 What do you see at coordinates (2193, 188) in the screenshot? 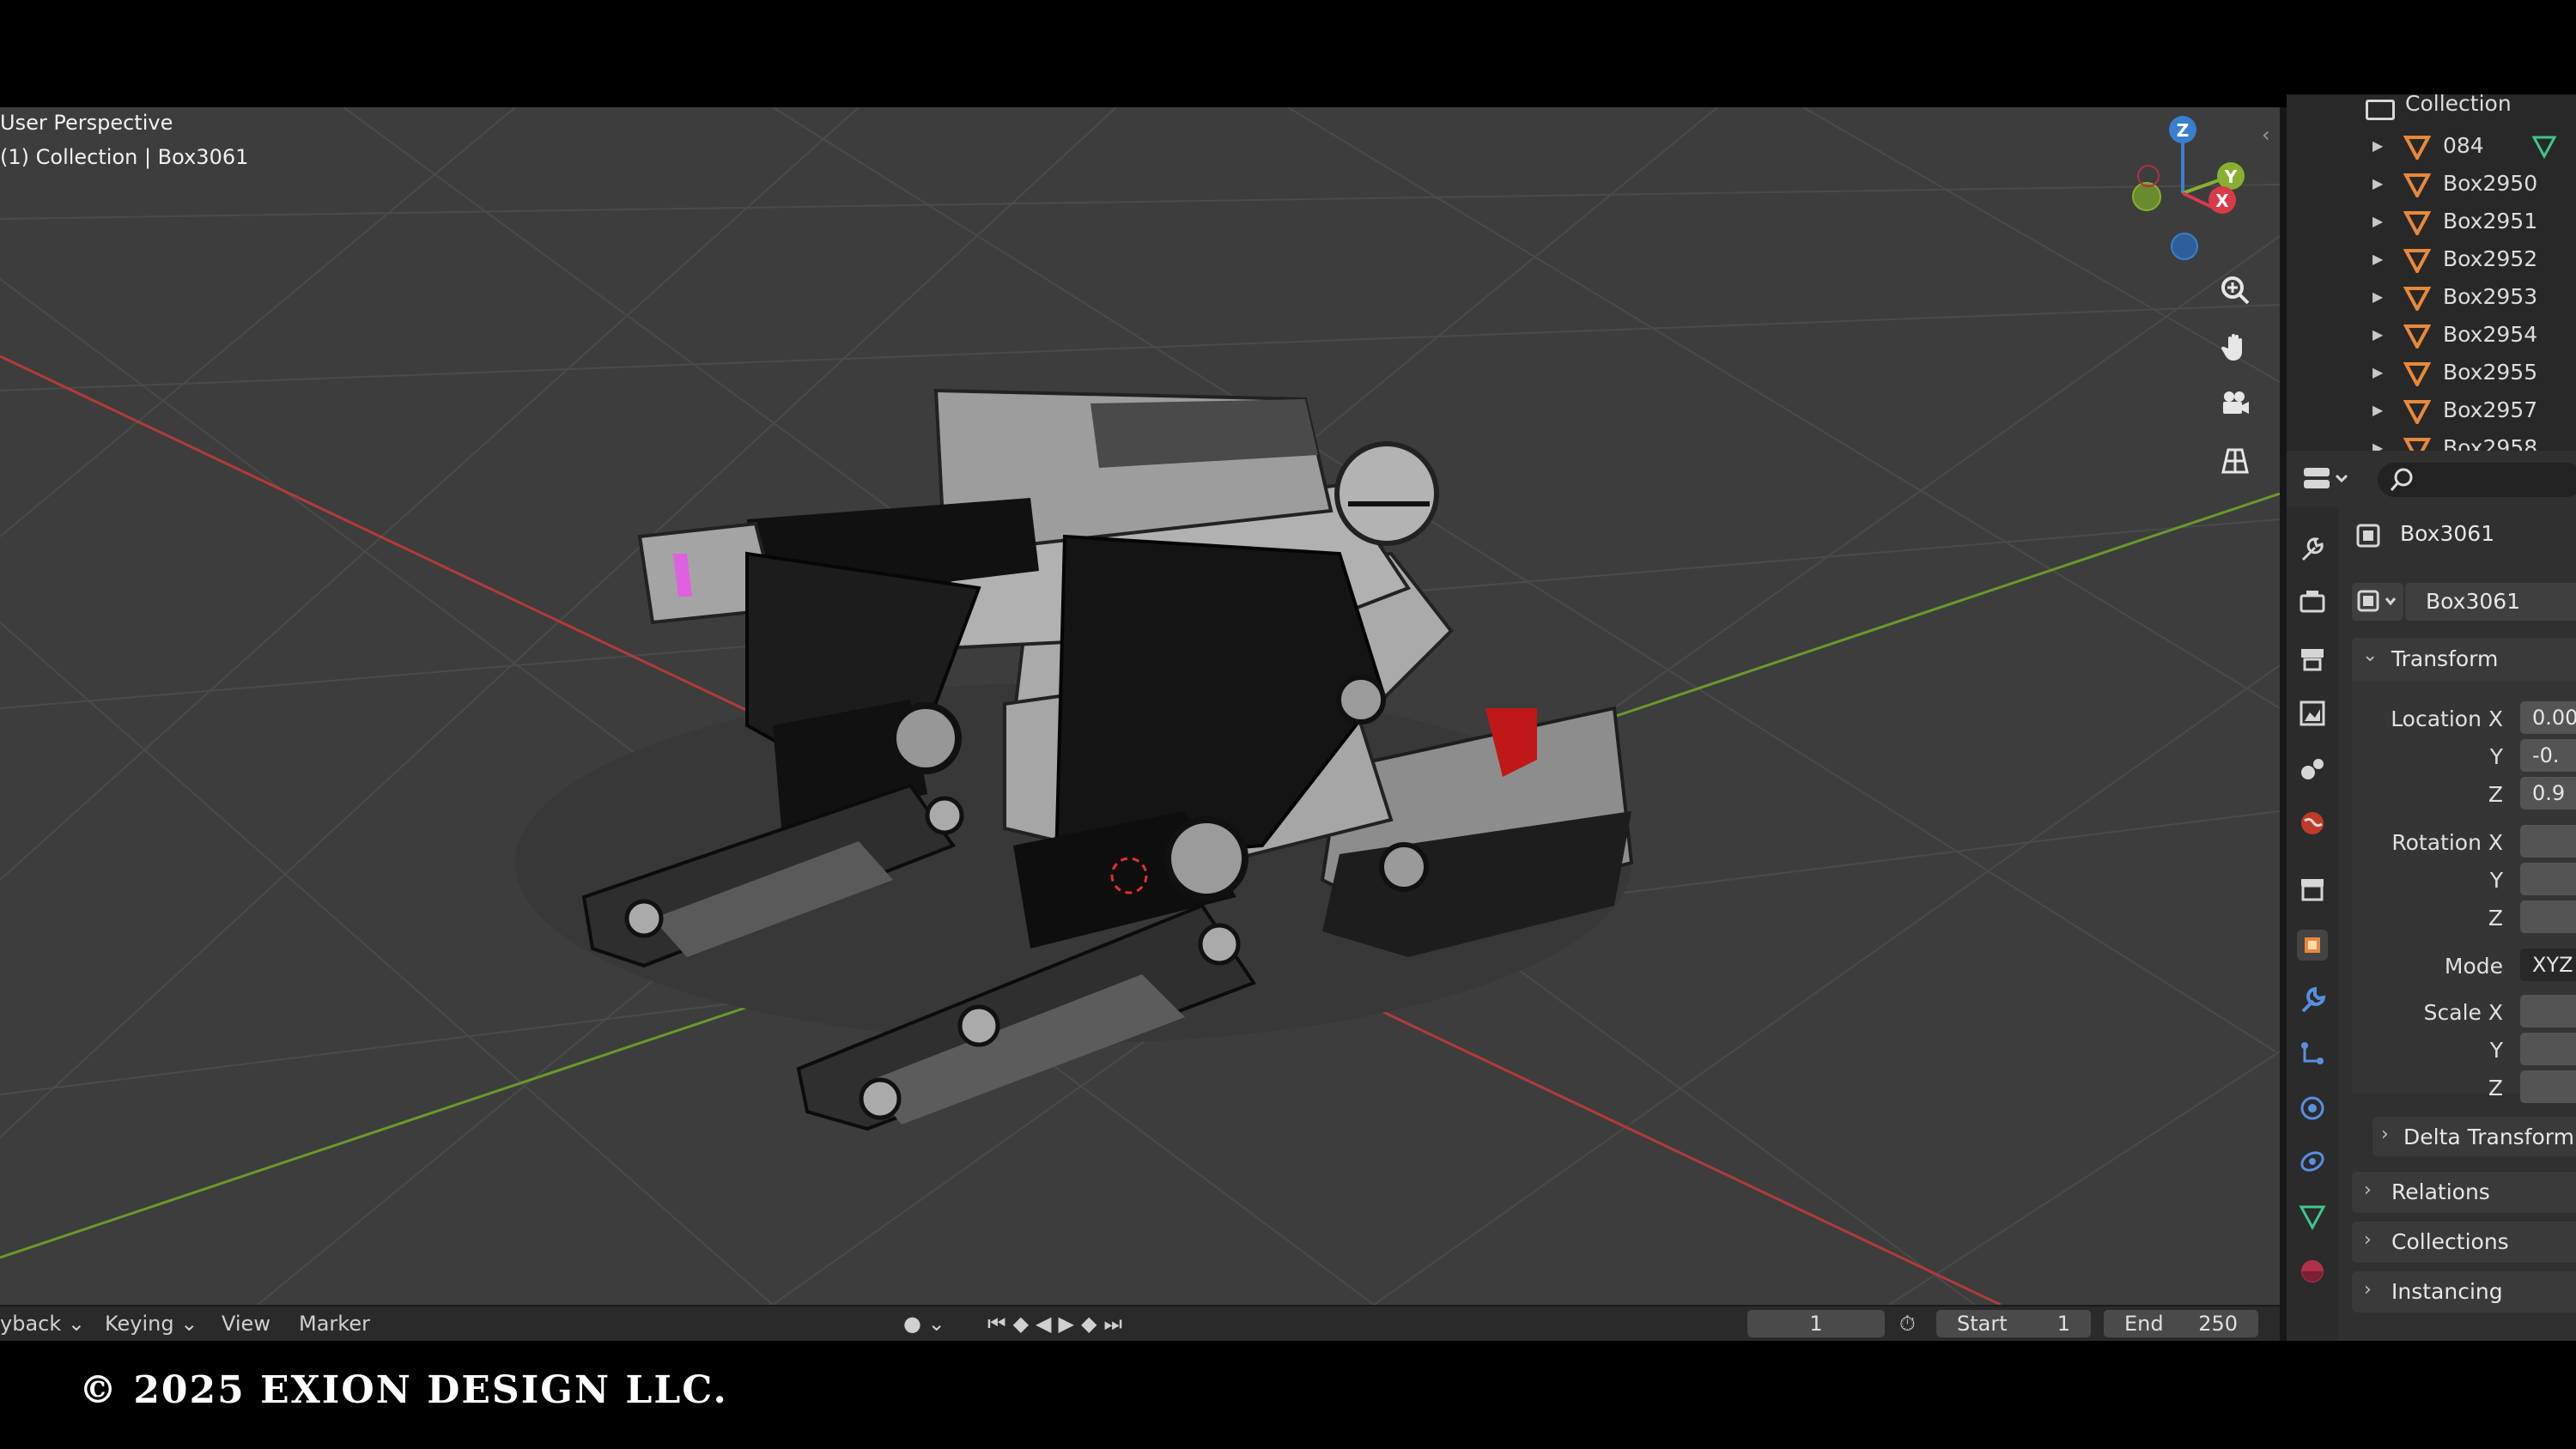
I see `navigation-gizmo: Z Y X` at bounding box center [2193, 188].